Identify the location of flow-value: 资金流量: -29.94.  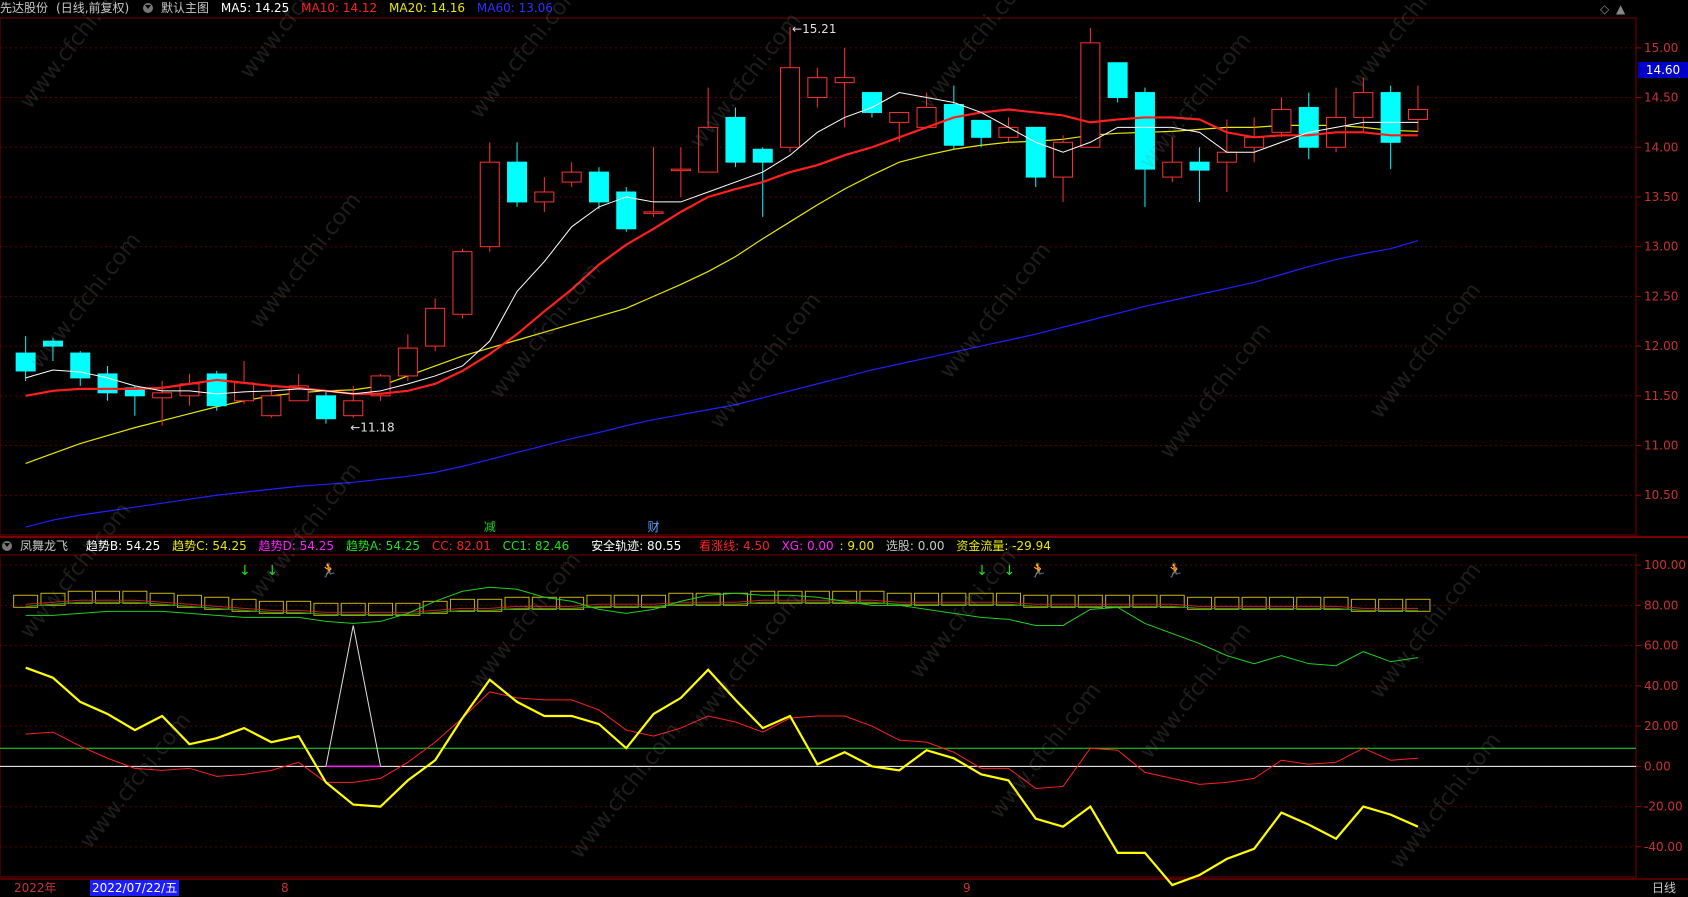
(1003, 546).